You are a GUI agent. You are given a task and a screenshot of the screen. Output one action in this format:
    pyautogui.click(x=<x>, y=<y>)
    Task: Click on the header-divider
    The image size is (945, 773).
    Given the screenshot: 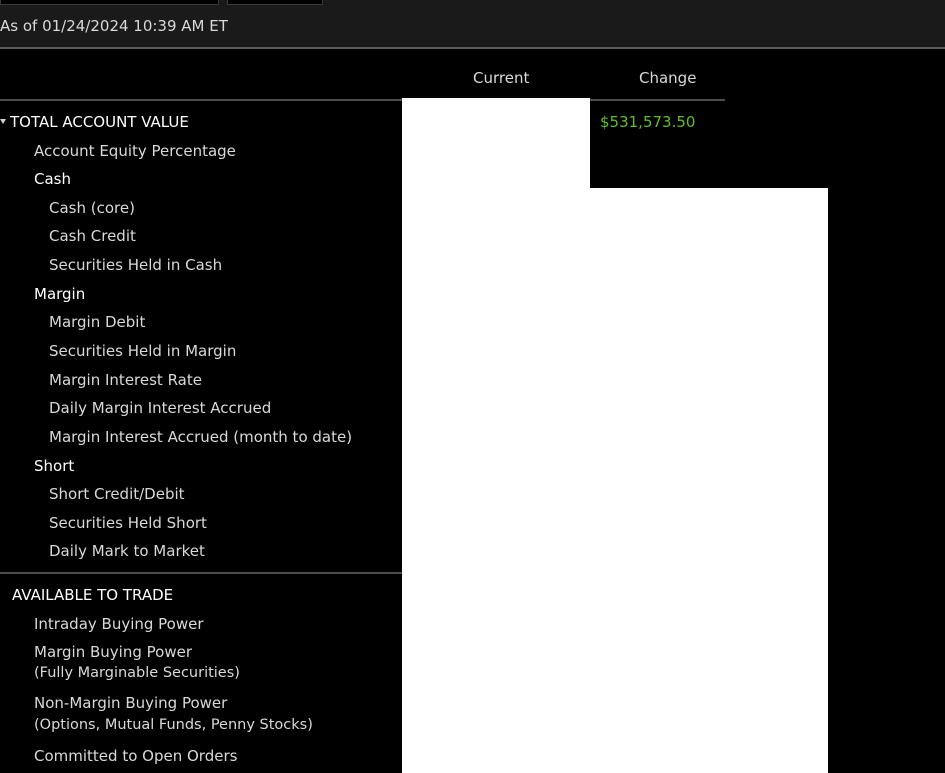 What is the action you would take?
    pyautogui.click(x=362, y=100)
    